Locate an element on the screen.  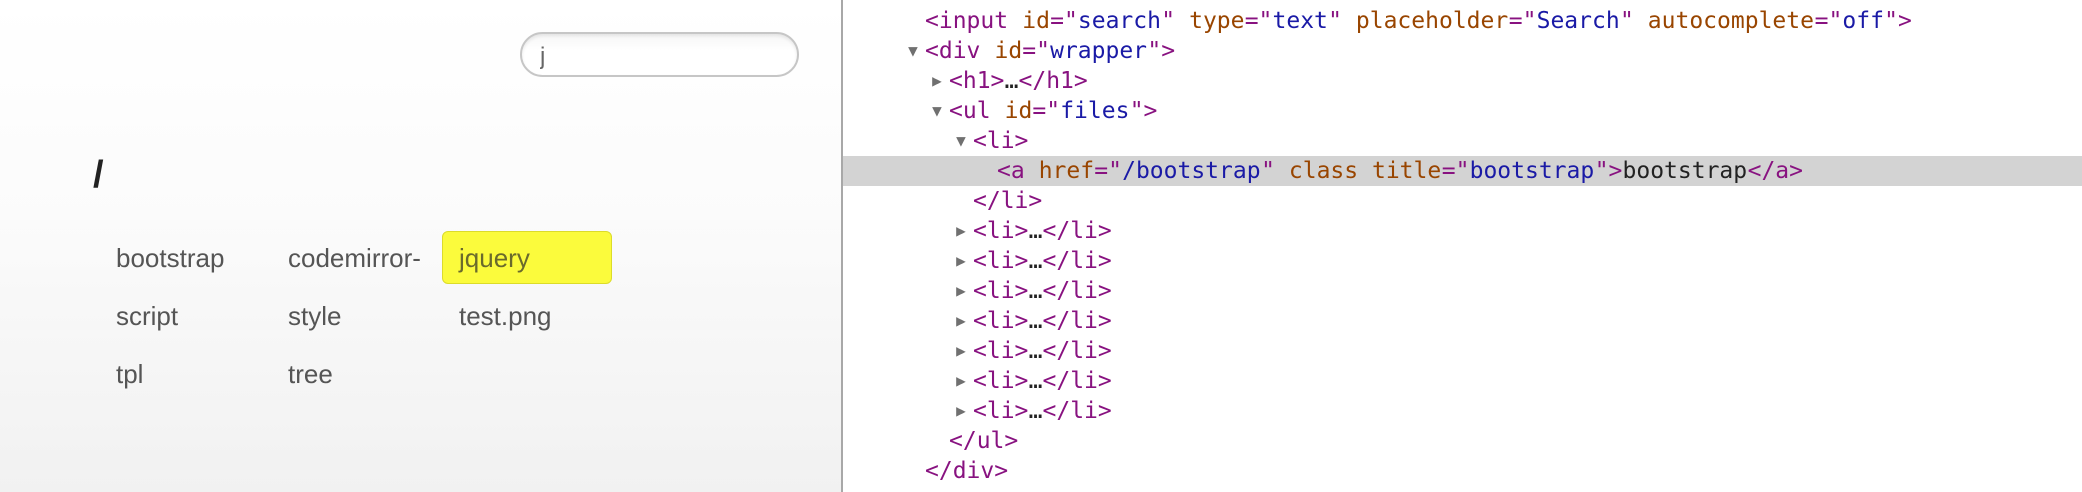
dom-token-tag: </div> is located at coordinates (967, 471).